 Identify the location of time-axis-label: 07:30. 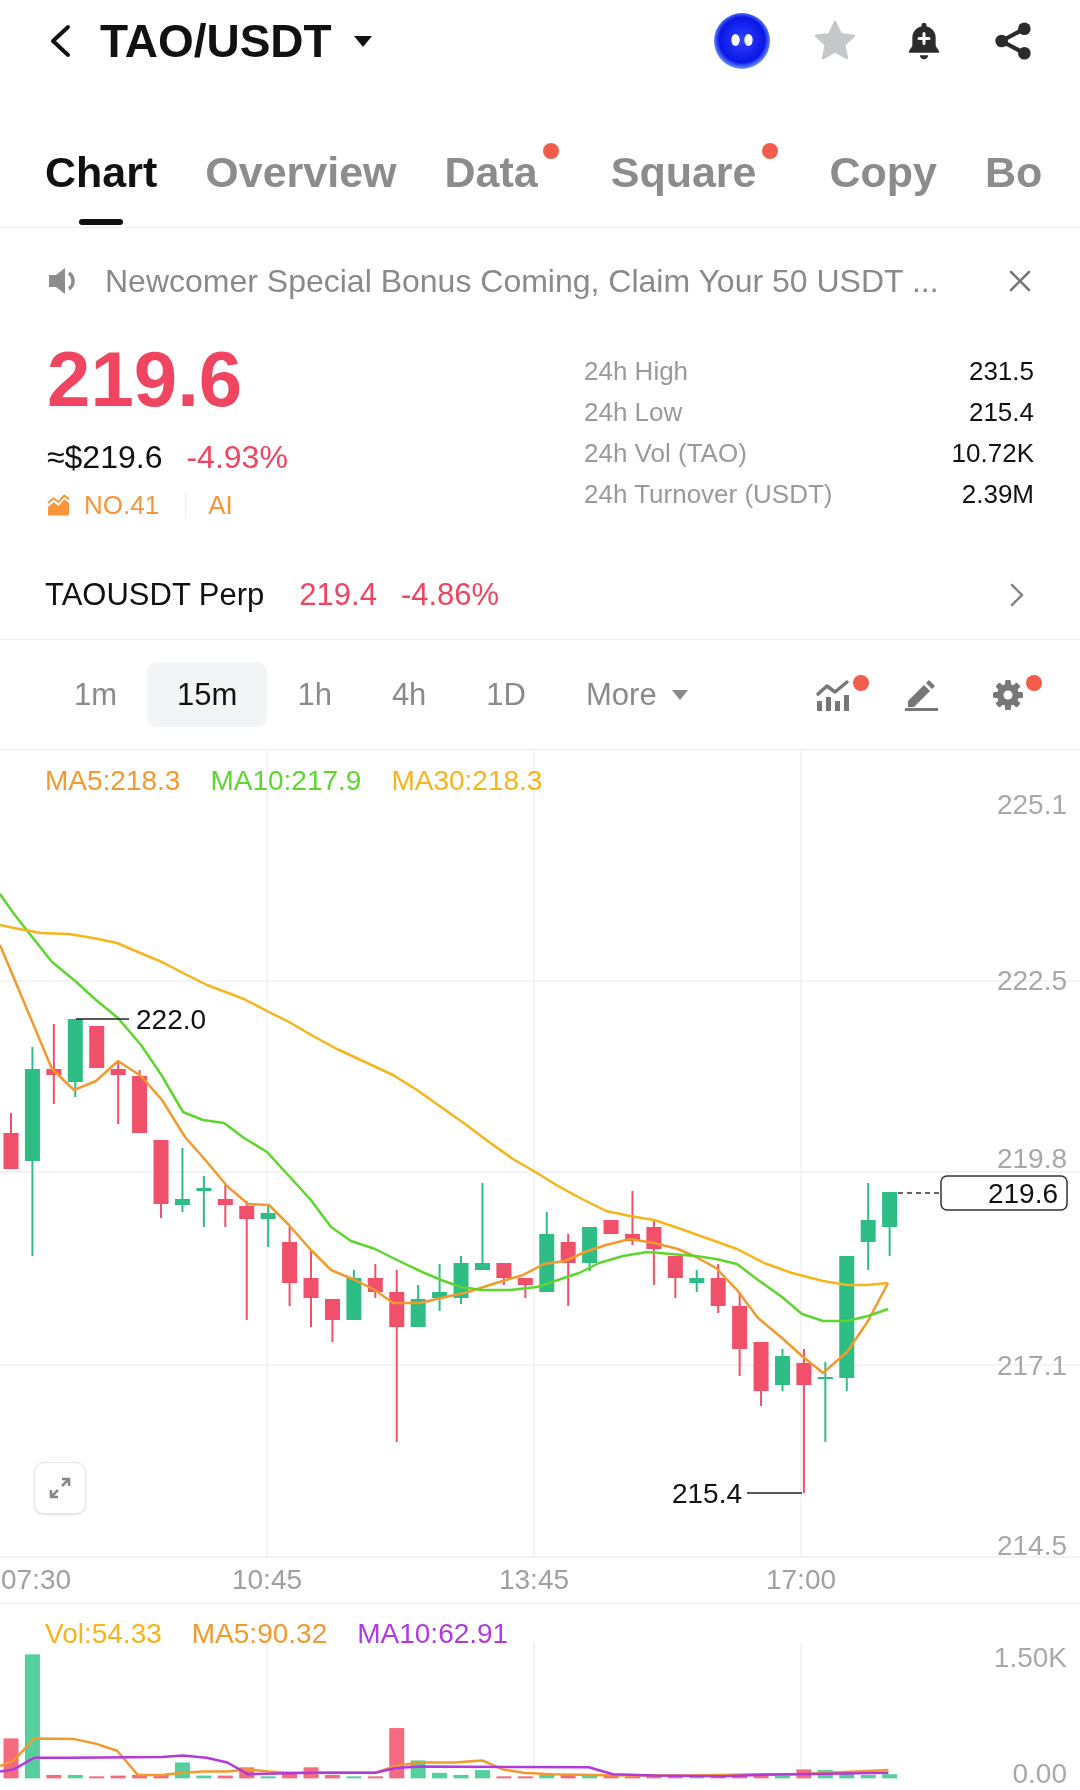
(36, 1579).